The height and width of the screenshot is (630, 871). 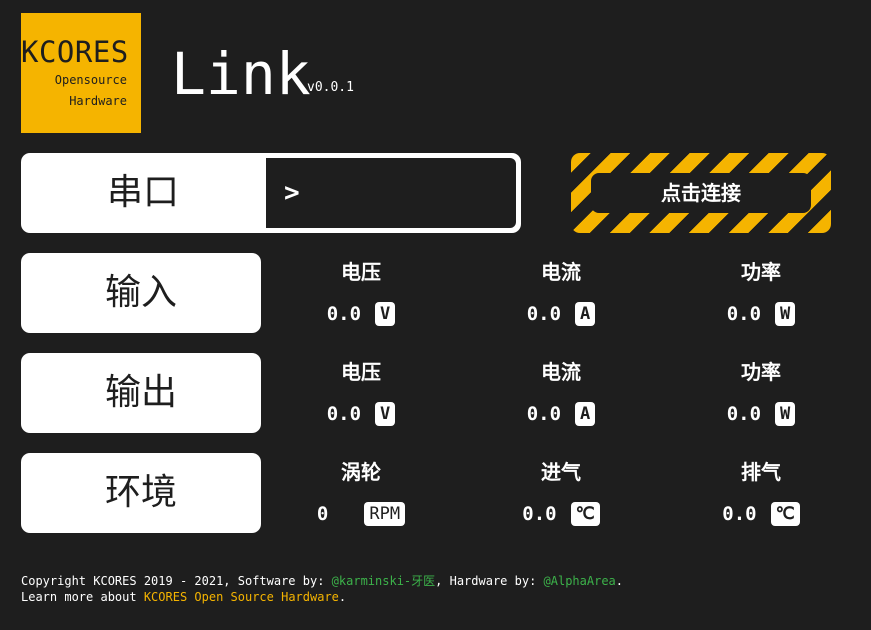 What do you see at coordinates (619, 581) in the screenshot?
I see `footer-period: .` at bounding box center [619, 581].